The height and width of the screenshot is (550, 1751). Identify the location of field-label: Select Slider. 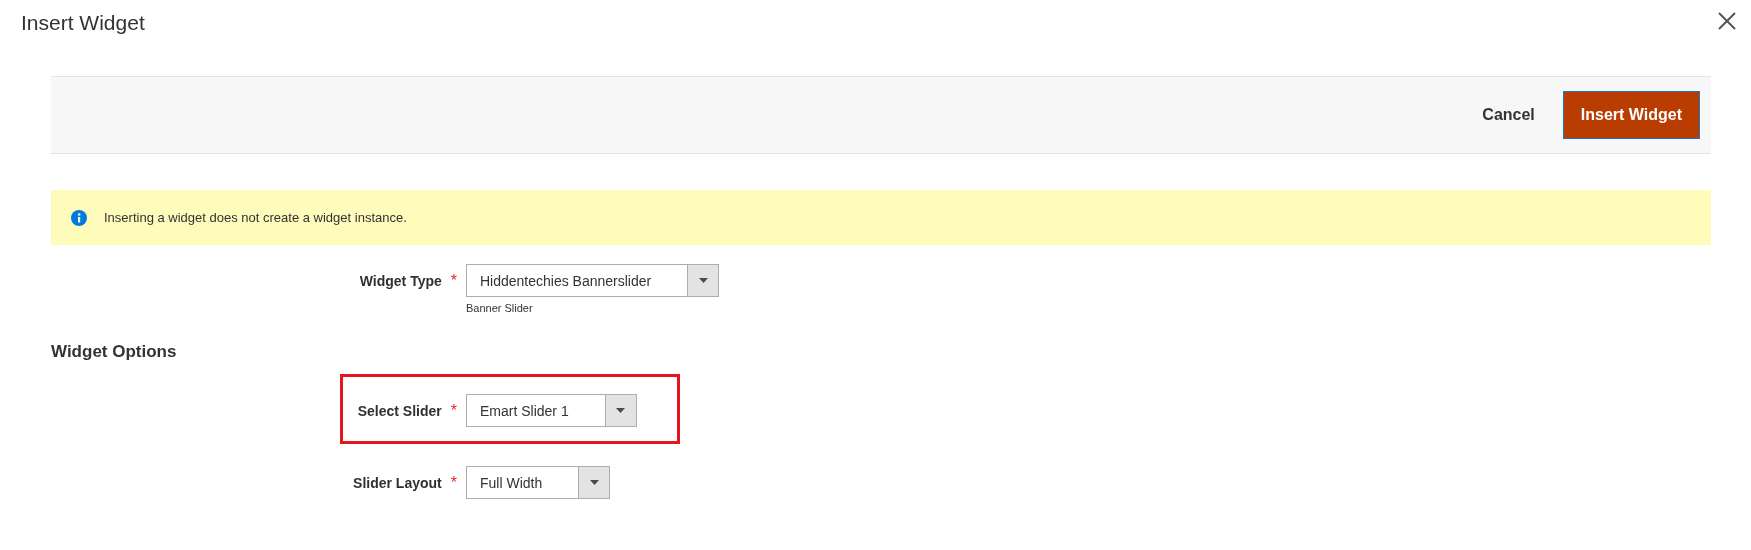
(399, 410).